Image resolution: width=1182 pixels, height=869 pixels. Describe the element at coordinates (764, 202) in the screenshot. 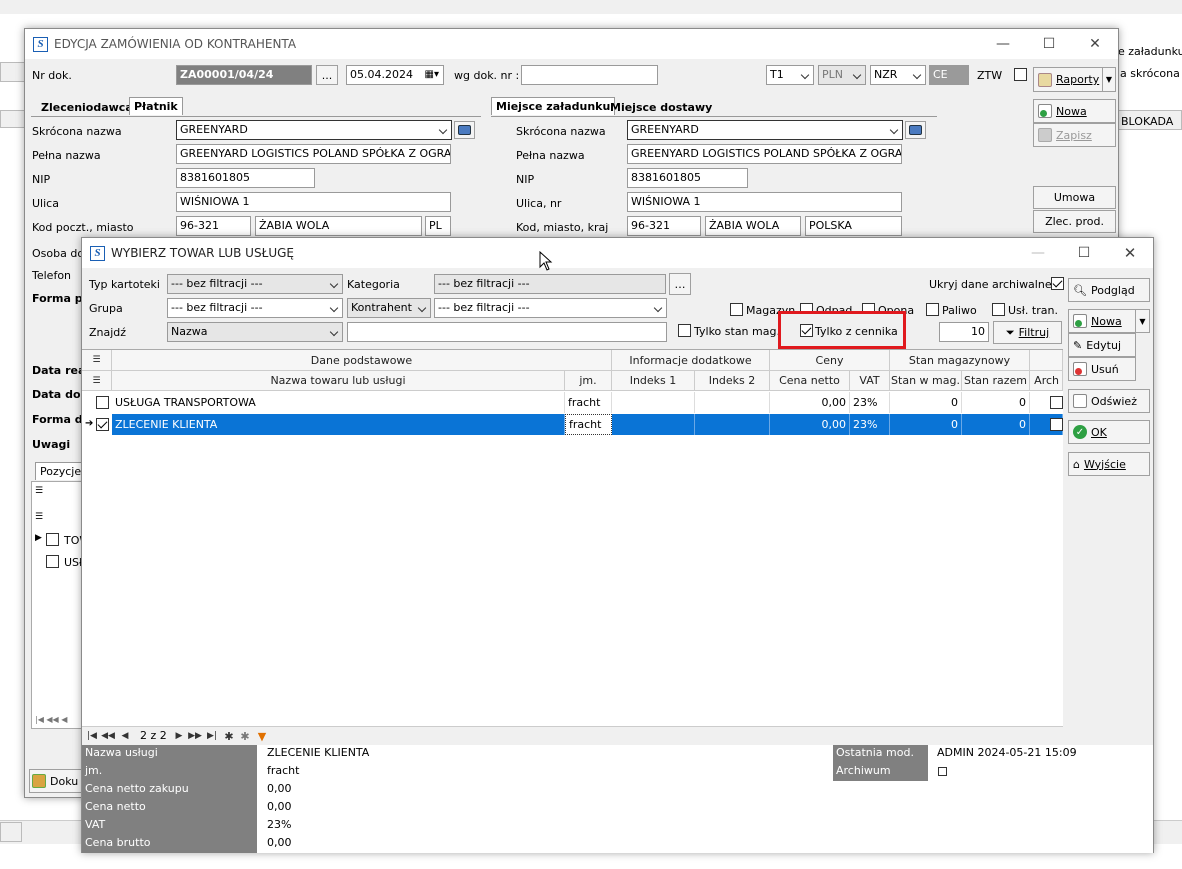

I see `right-ulica-field: WIŚNIOWA 1` at that location.